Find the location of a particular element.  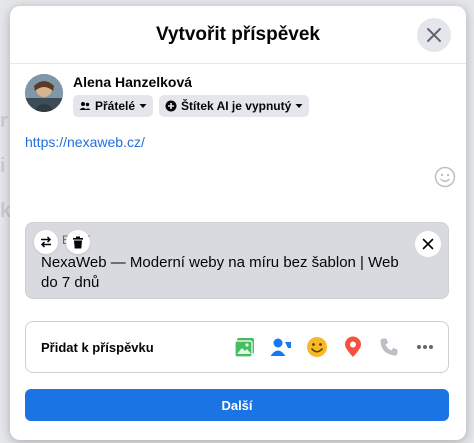

location-icon is located at coordinates (353, 346).